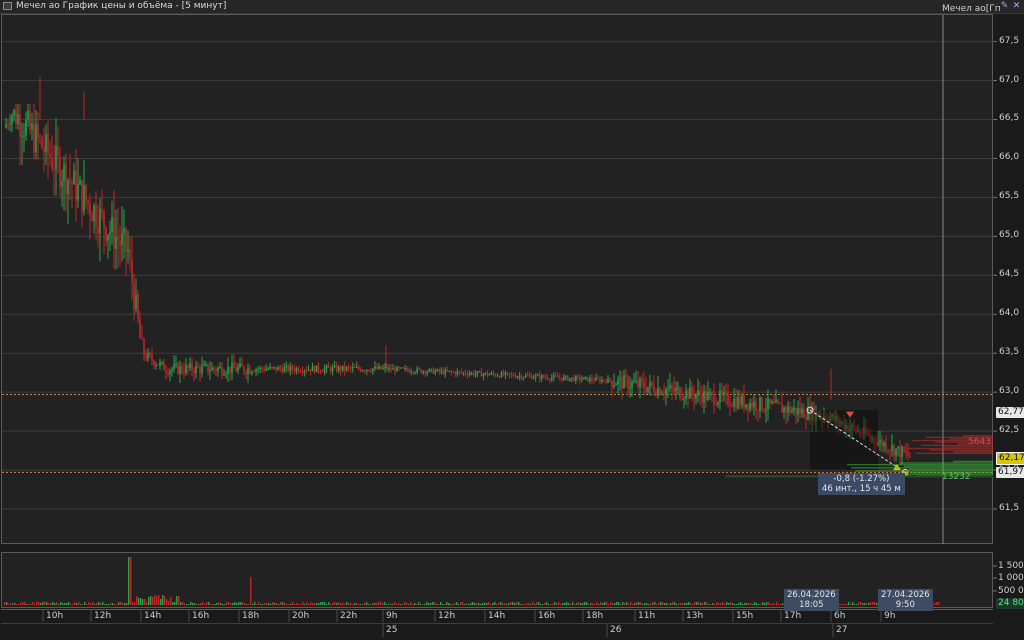 The height and width of the screenshot is (640, 1024). What do you see at coordinates (905, 605) in the screenshot?
I see `date-marker-end-time: 9:50` at bounding box center [905, 605].